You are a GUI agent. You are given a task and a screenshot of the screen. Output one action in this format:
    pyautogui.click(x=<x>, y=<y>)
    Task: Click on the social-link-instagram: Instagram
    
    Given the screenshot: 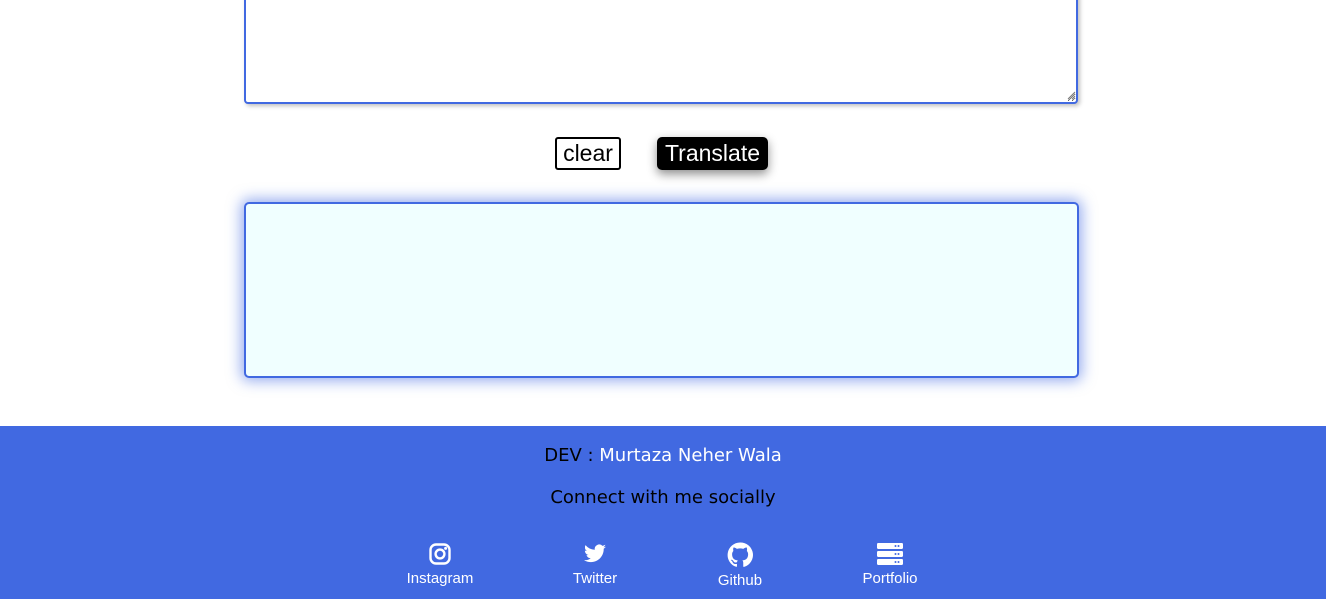 What is the action you would take?
    pyautogui.click(x=440, y=564)
    